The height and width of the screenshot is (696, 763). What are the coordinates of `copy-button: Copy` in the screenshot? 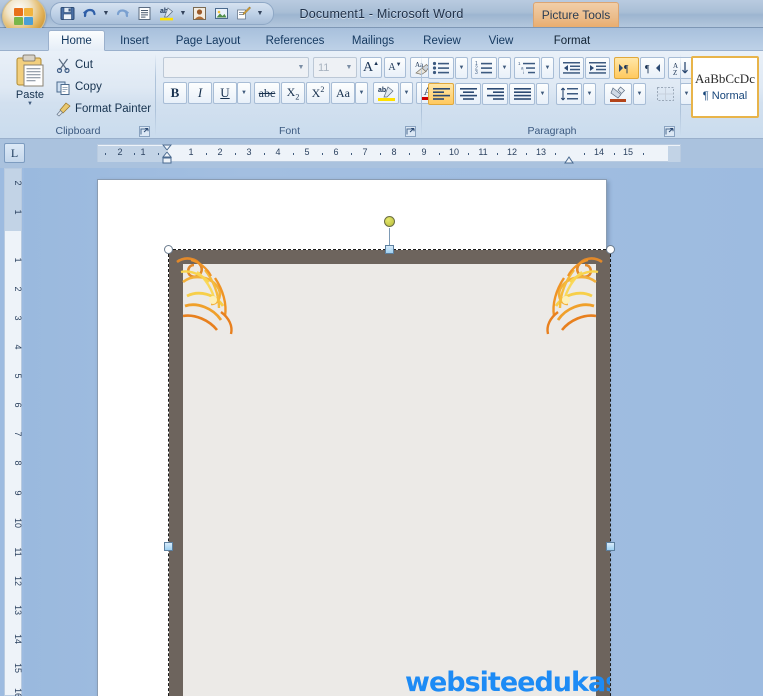 It's located at (79, 87).